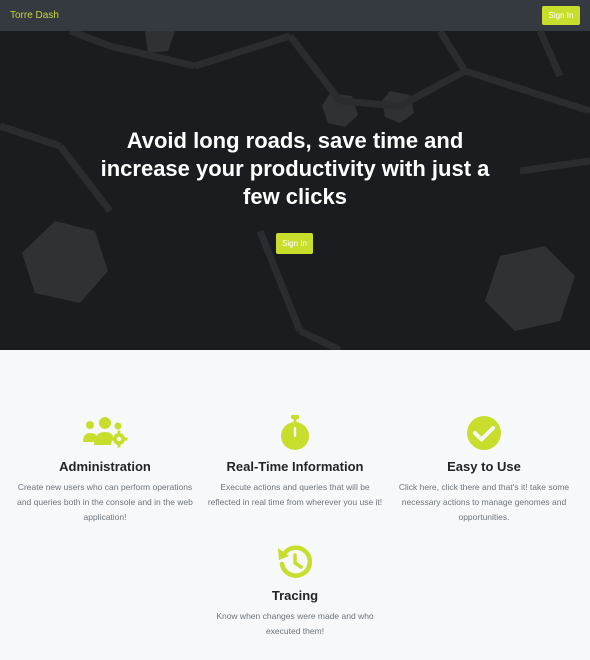 Image resolution: width=590 pixels, height=660 pixels. Describe the element at coordinates (295, 15) in the screenshot. I see `navbar: Torre Dash Sign In` at that location.